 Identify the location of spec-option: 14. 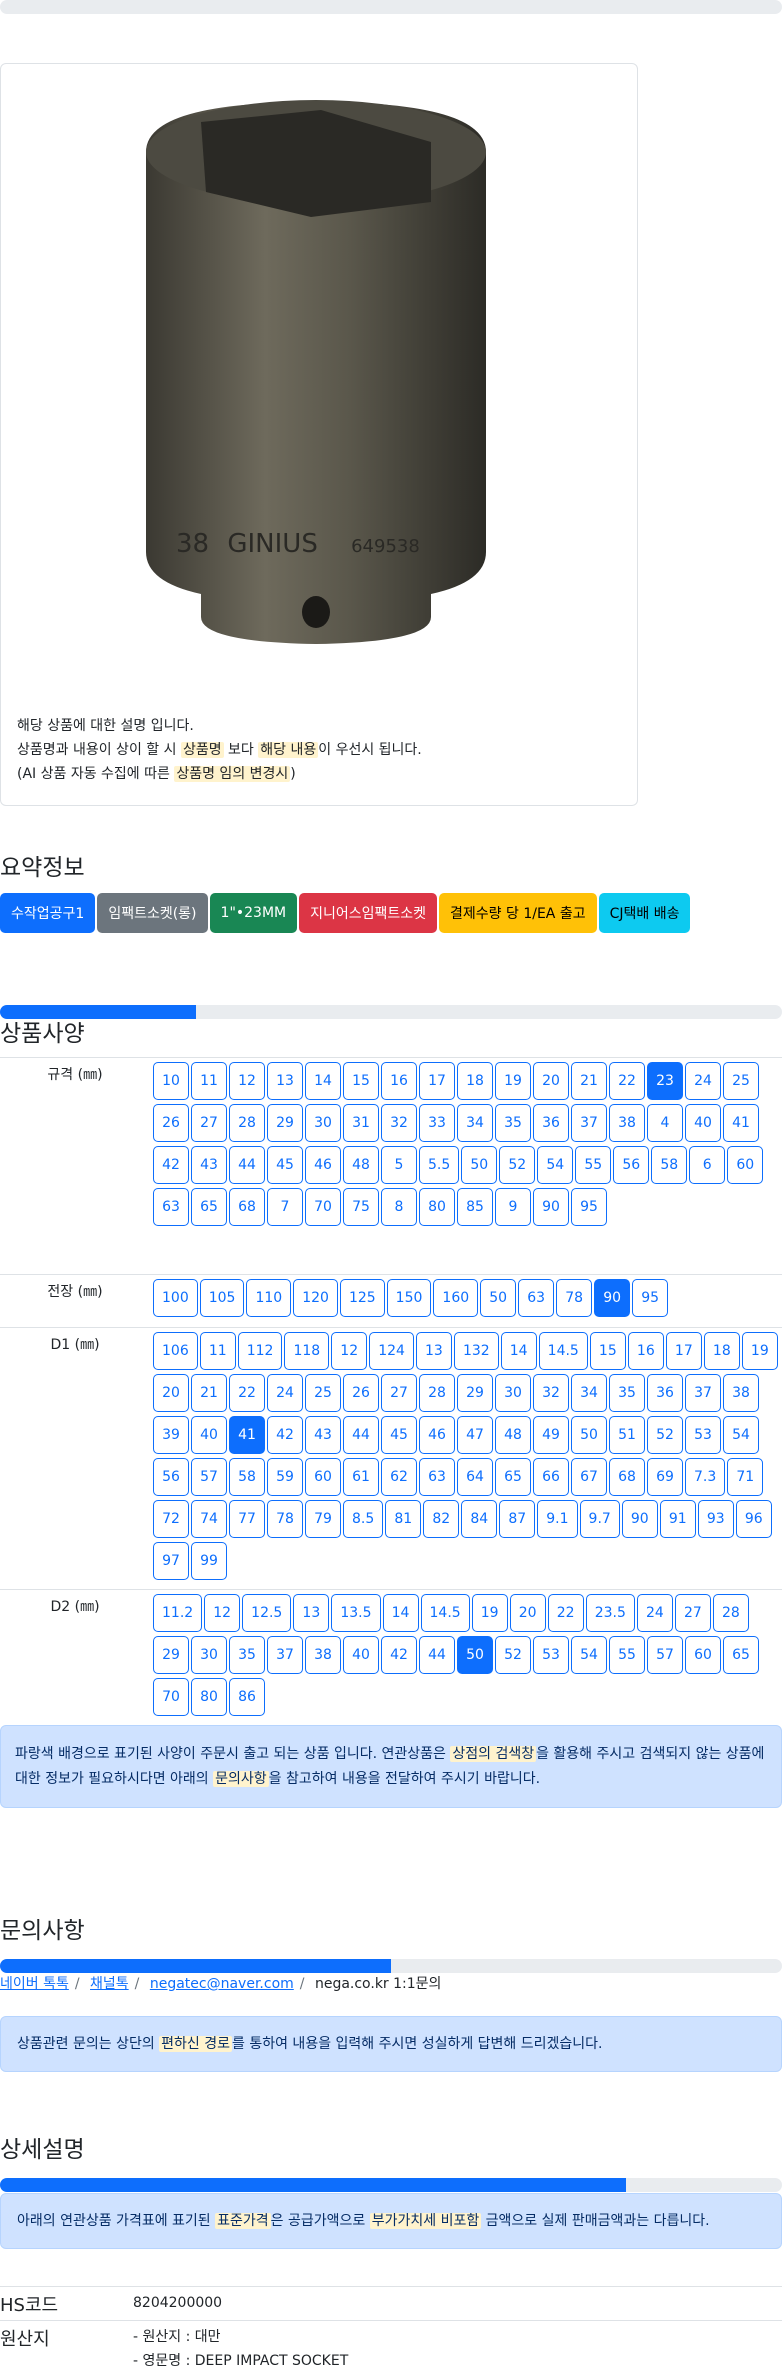
(400, 1613).